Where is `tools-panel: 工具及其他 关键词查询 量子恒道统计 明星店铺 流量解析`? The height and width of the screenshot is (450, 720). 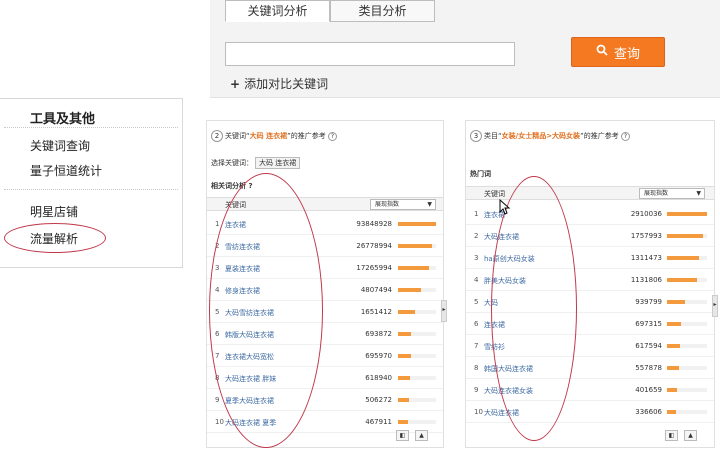 tools-panel: 工具及其他 关键词查询 量子恒道统计 明星店铺 流量解析 is located at coordinates (91, 183).